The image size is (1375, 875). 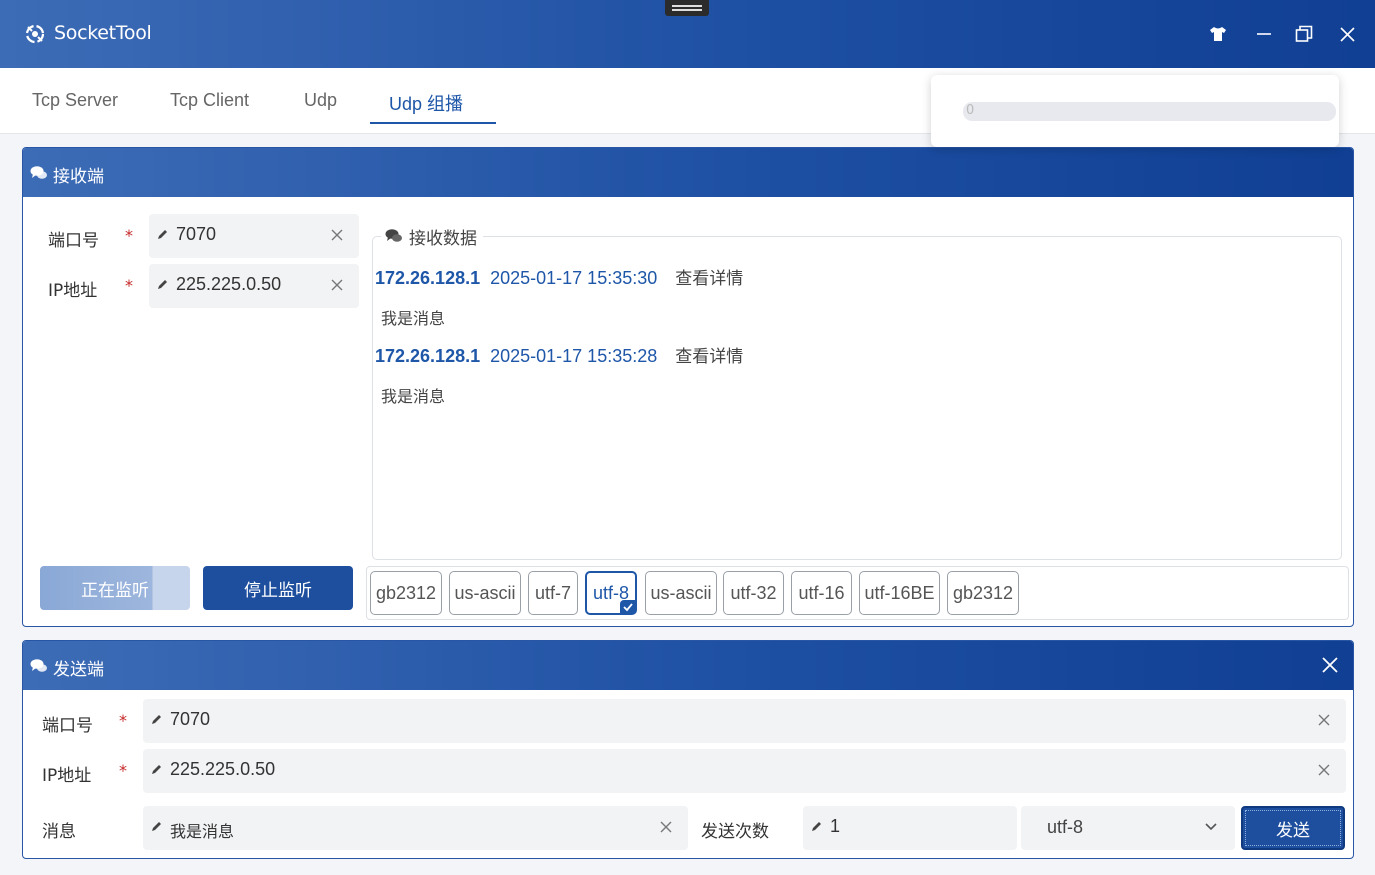 What do you see at coordinates (1149, 111) in the screenshot?
I see `progress-bar: 0` at bounding box center [1149, 111].